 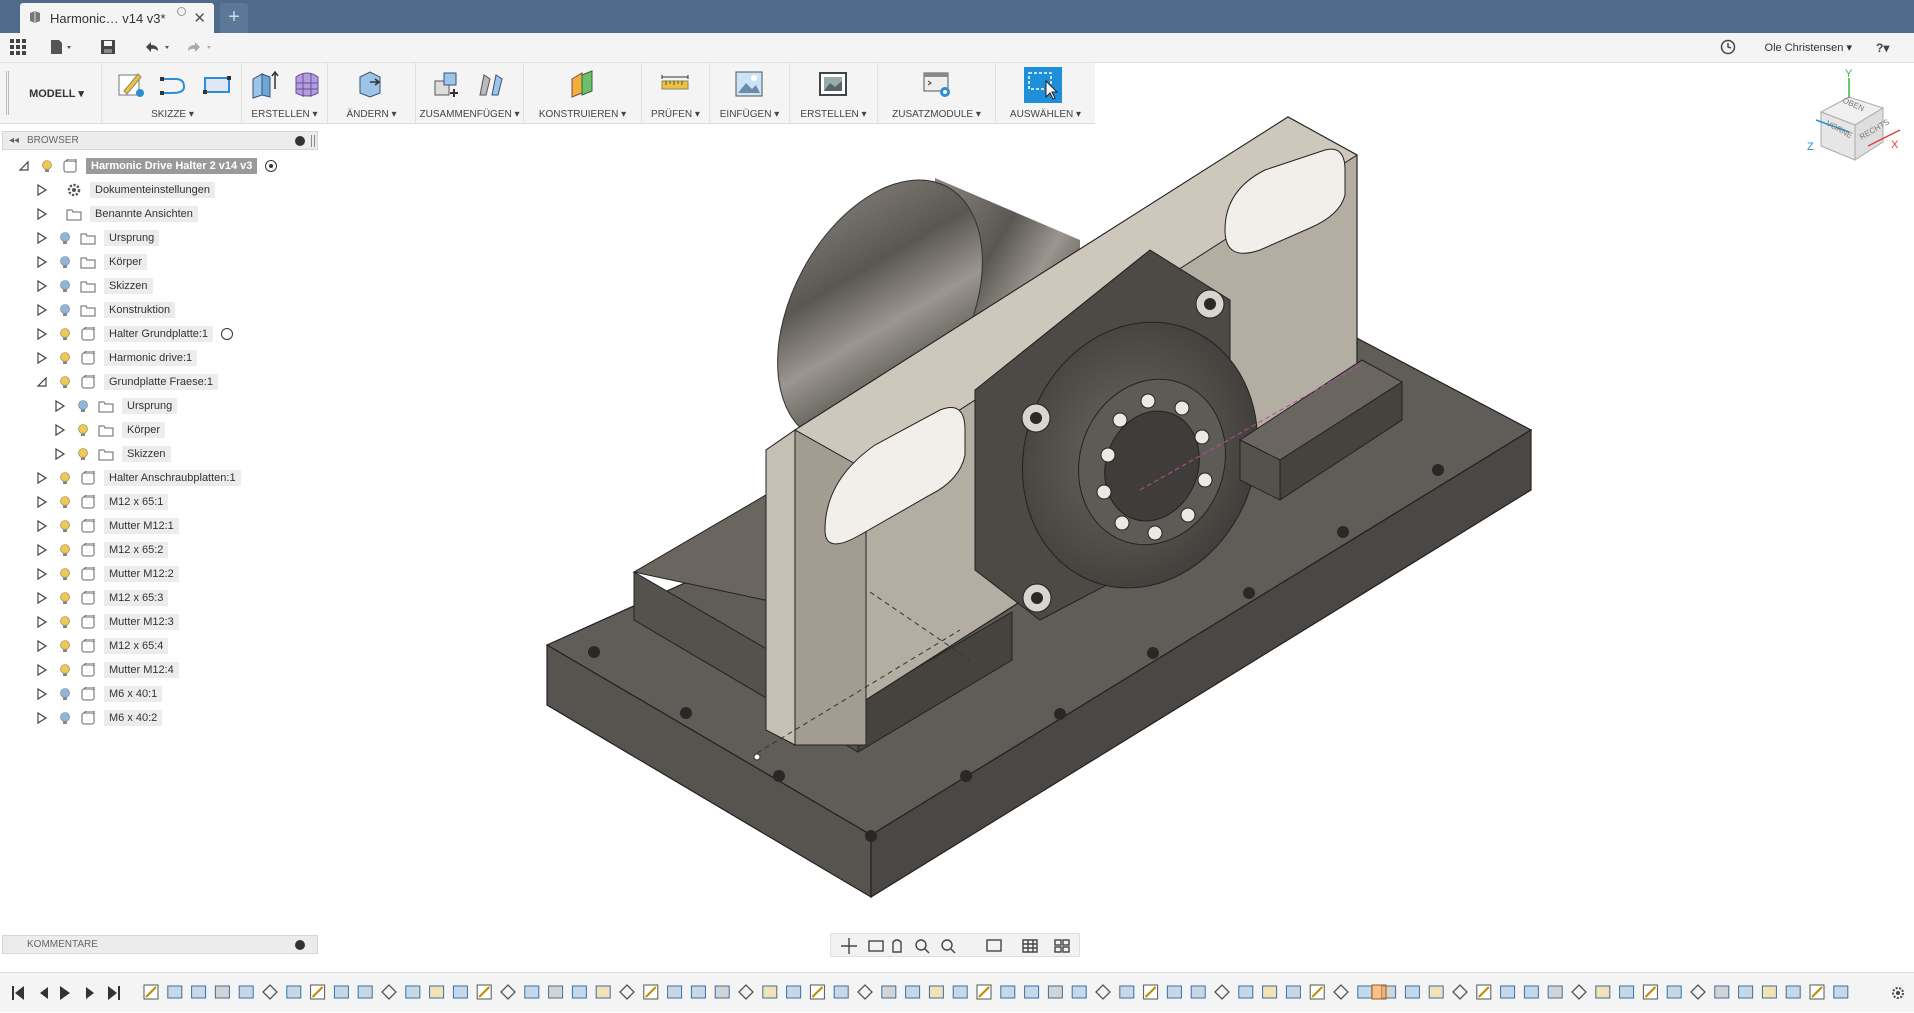 What do you see at coordinates (99, 694) in the screenshot?
I see `browser-node: M6 x 40:1` at bounding box center [99, 694].